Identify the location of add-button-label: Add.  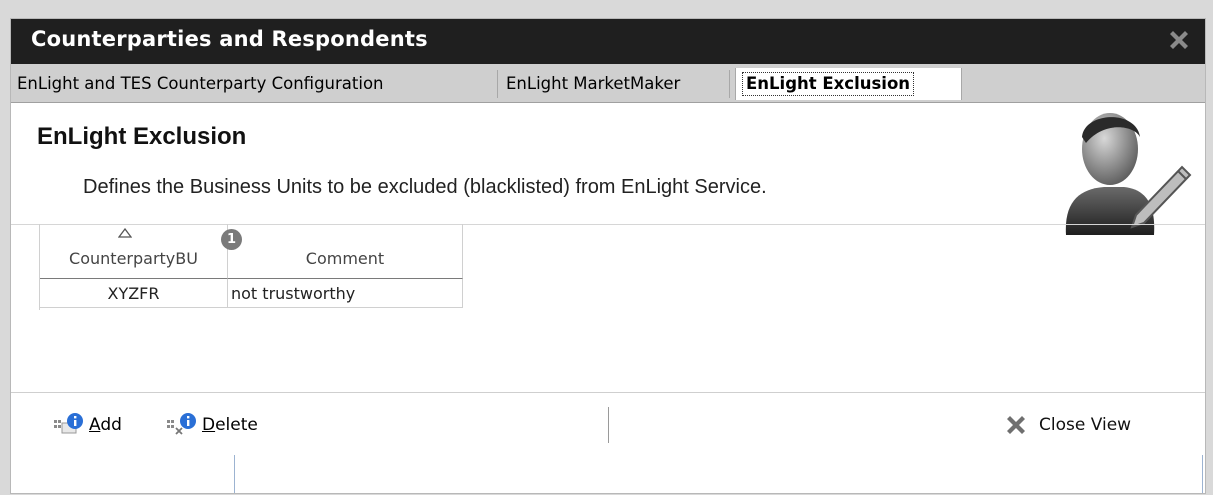
(105, 425).